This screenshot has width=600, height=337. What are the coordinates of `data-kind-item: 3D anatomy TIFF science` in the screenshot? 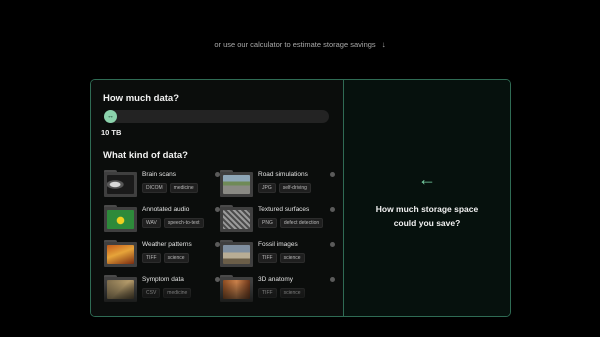 It's located at (277, 289).